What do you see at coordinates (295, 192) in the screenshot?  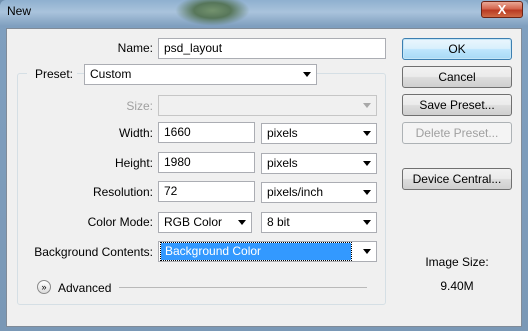 I see `resolution-unit-value: pixels/inch` at bounding box center [295, 192].